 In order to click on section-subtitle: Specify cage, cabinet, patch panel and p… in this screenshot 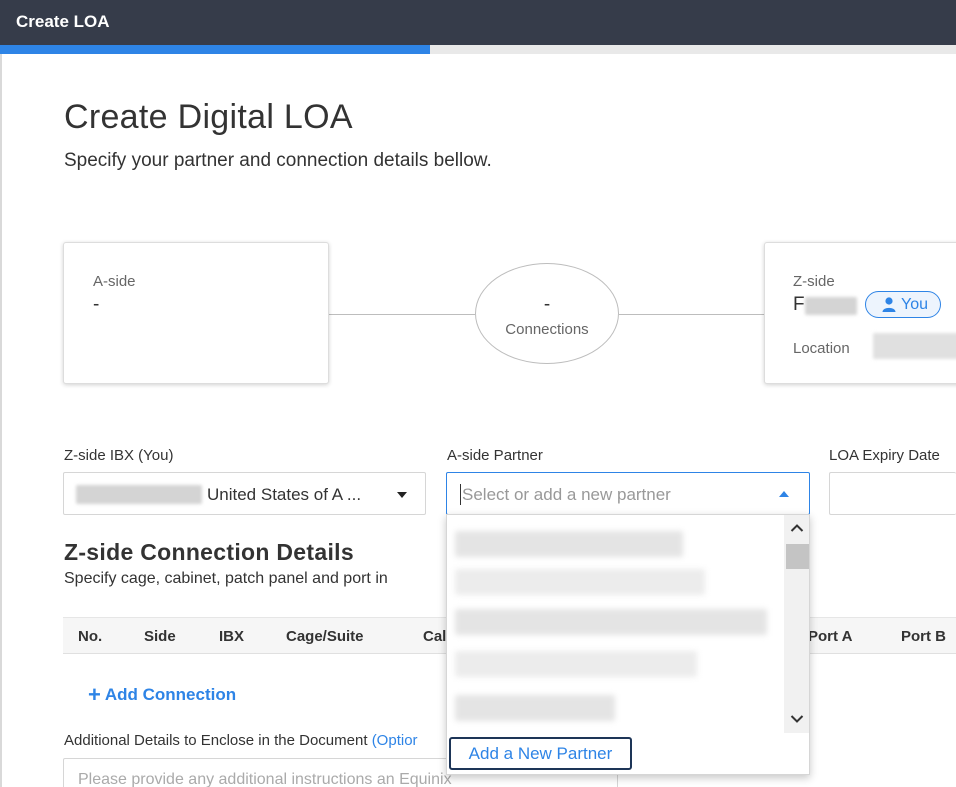, I will do `click(226, 578)`.